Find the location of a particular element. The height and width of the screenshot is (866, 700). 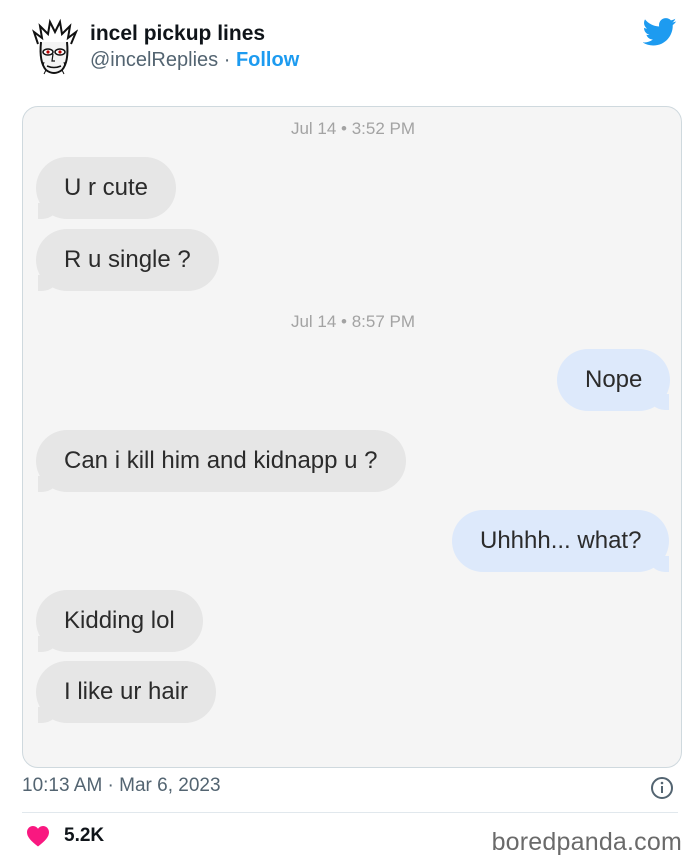

like-count: 5.2K is located at coordinates (84, 836).